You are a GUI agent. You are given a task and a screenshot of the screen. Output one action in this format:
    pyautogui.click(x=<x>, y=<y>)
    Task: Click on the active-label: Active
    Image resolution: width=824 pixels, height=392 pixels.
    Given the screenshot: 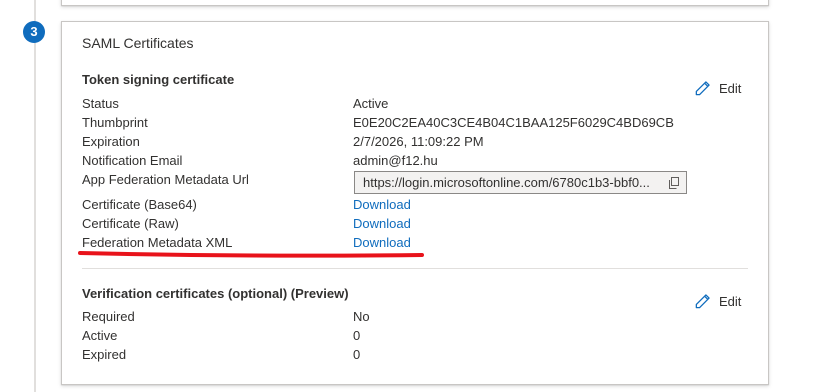 What is the action you would take?
    pyautogui.click(x=100, y=335)
    